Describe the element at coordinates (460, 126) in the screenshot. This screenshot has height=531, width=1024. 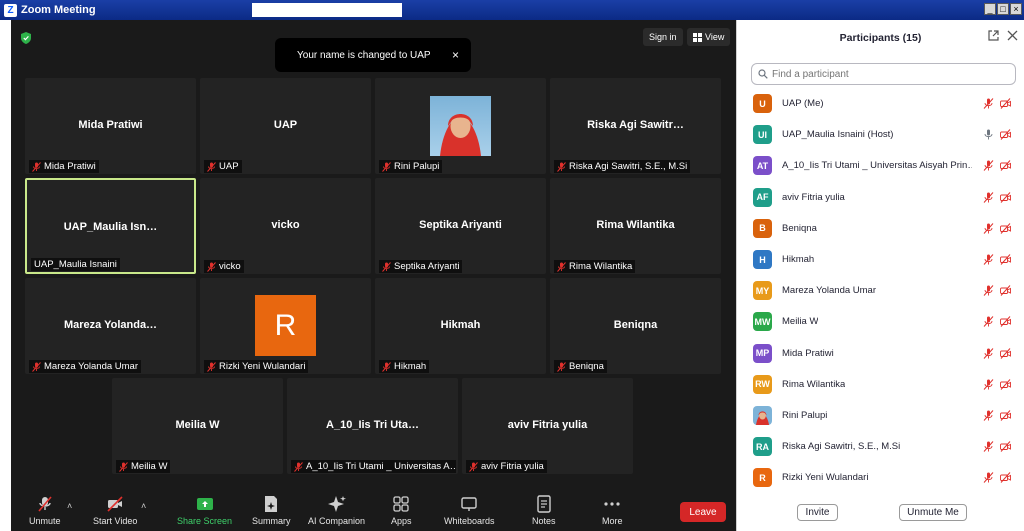
I see `video-tile: Rini Palupi` at that location.